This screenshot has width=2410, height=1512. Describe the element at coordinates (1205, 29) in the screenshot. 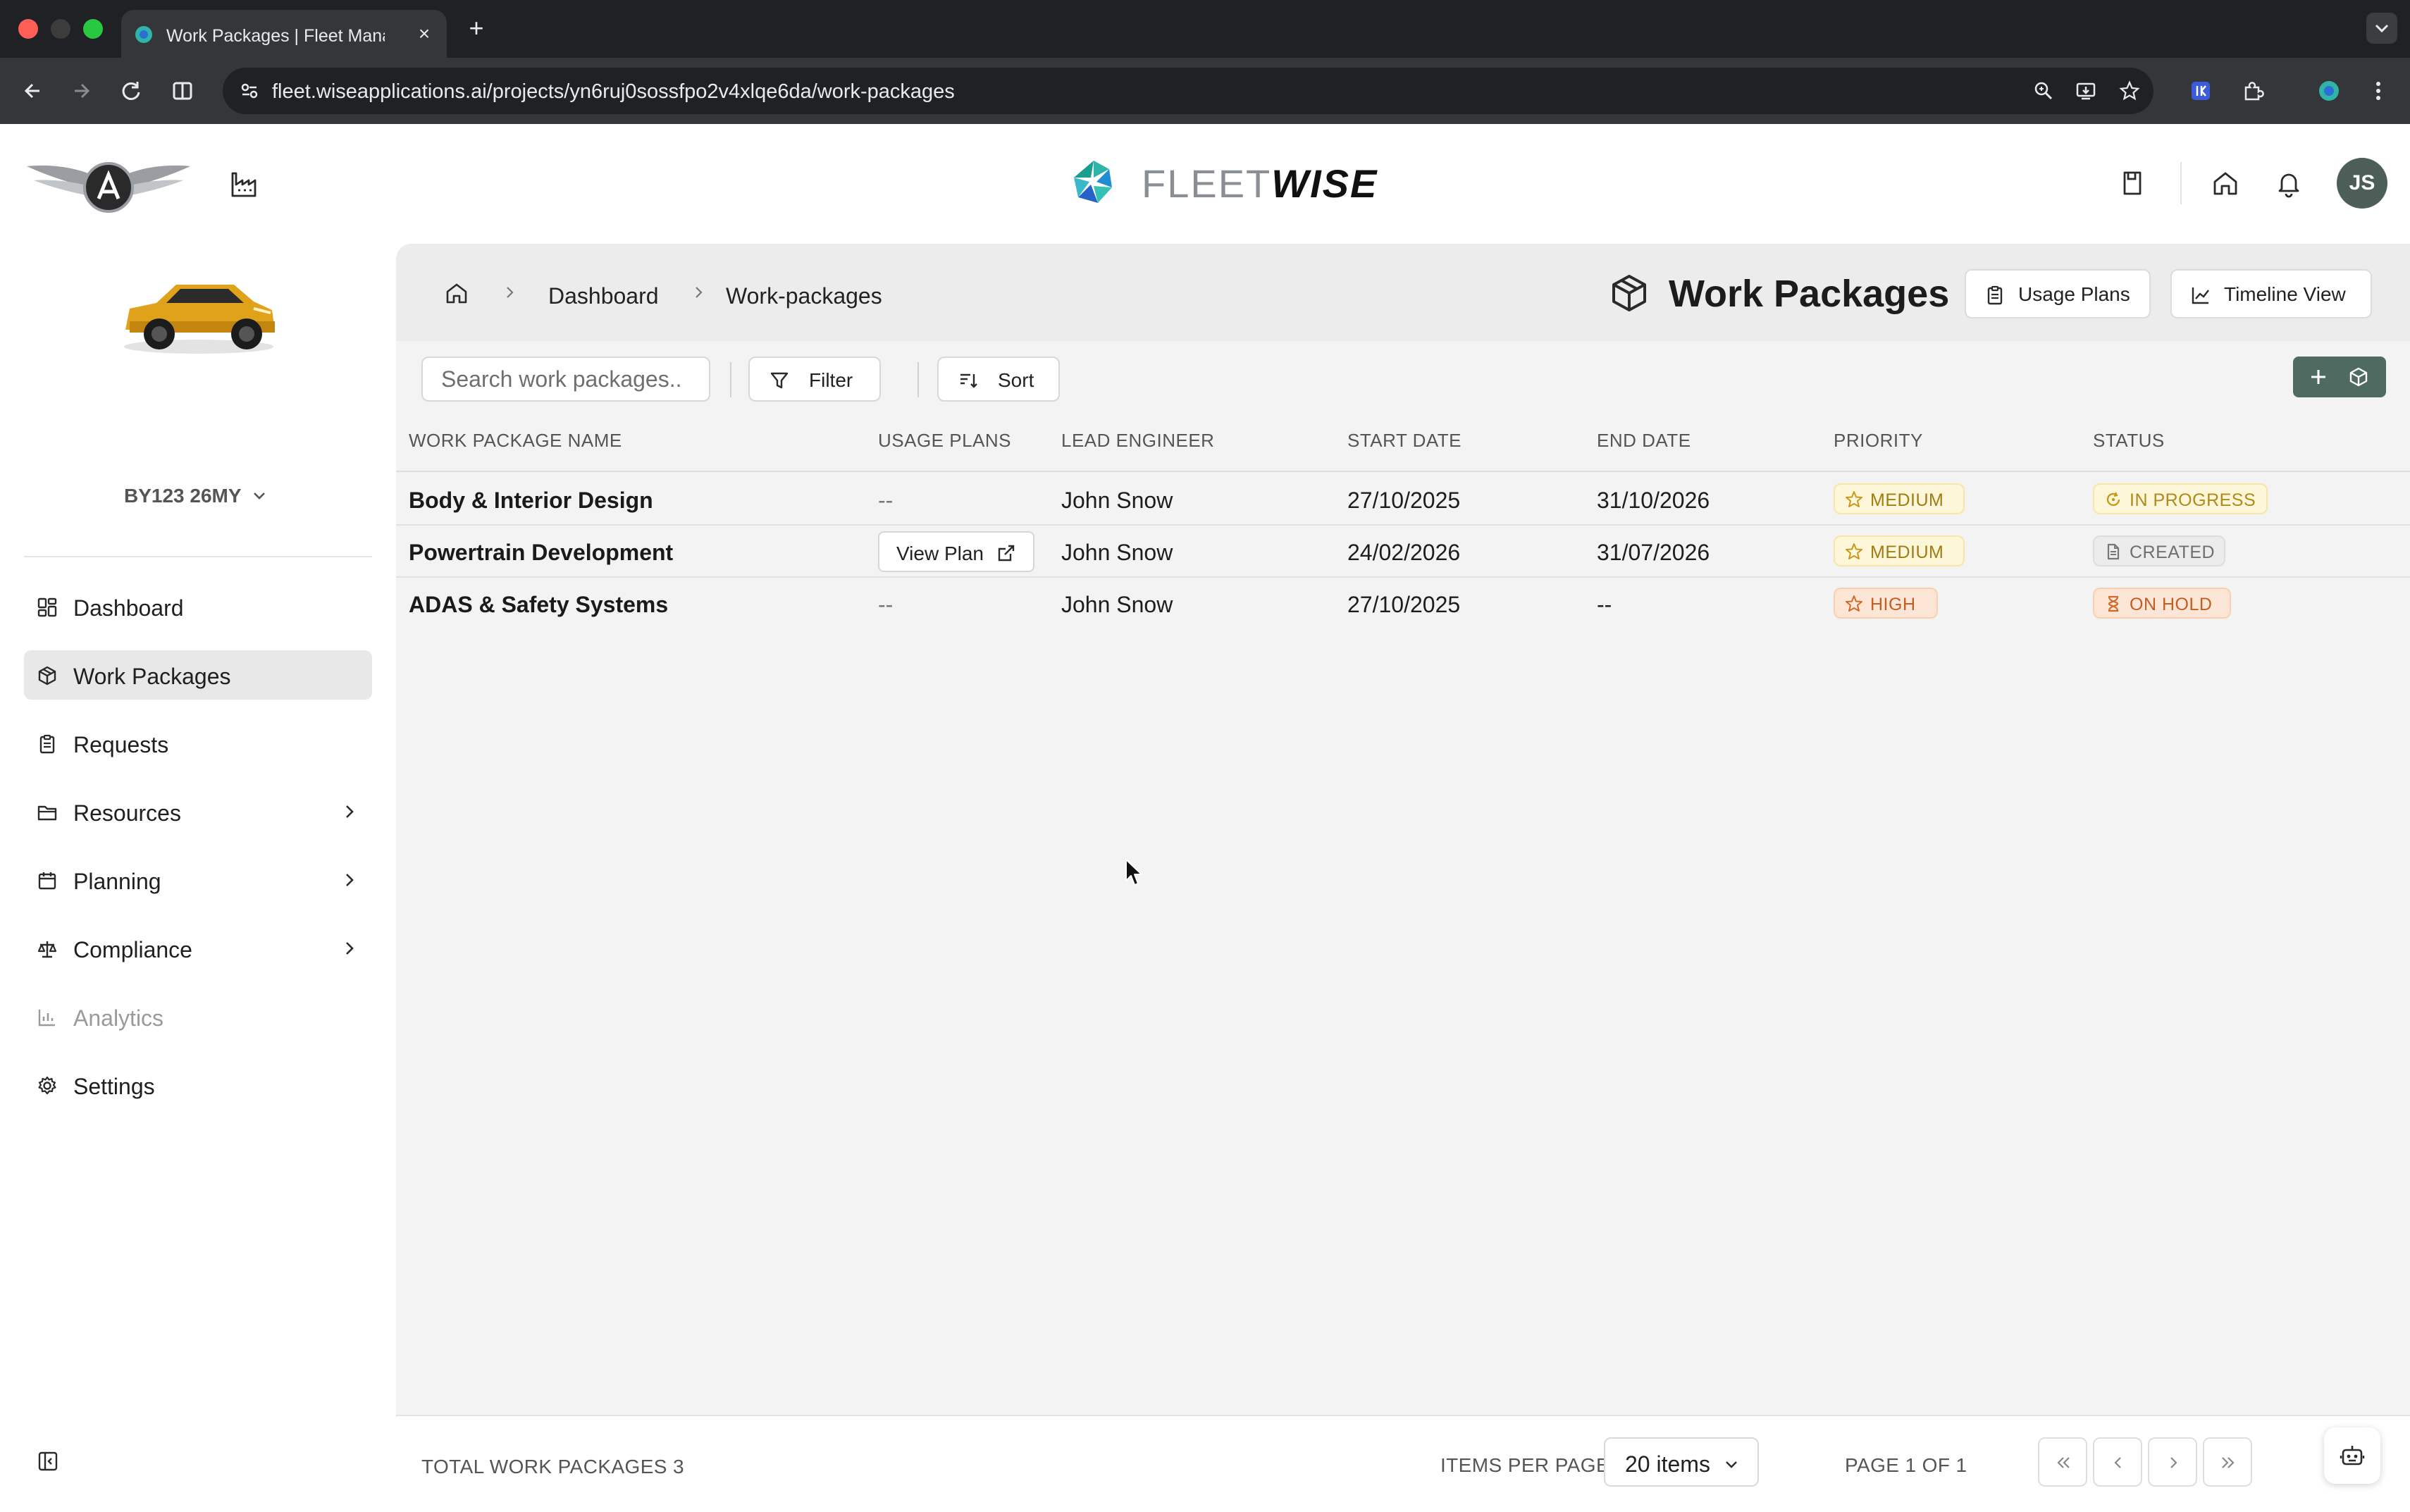

I see `browser-tab-bar: Work Packages | Fleet Manag × +` at that location.